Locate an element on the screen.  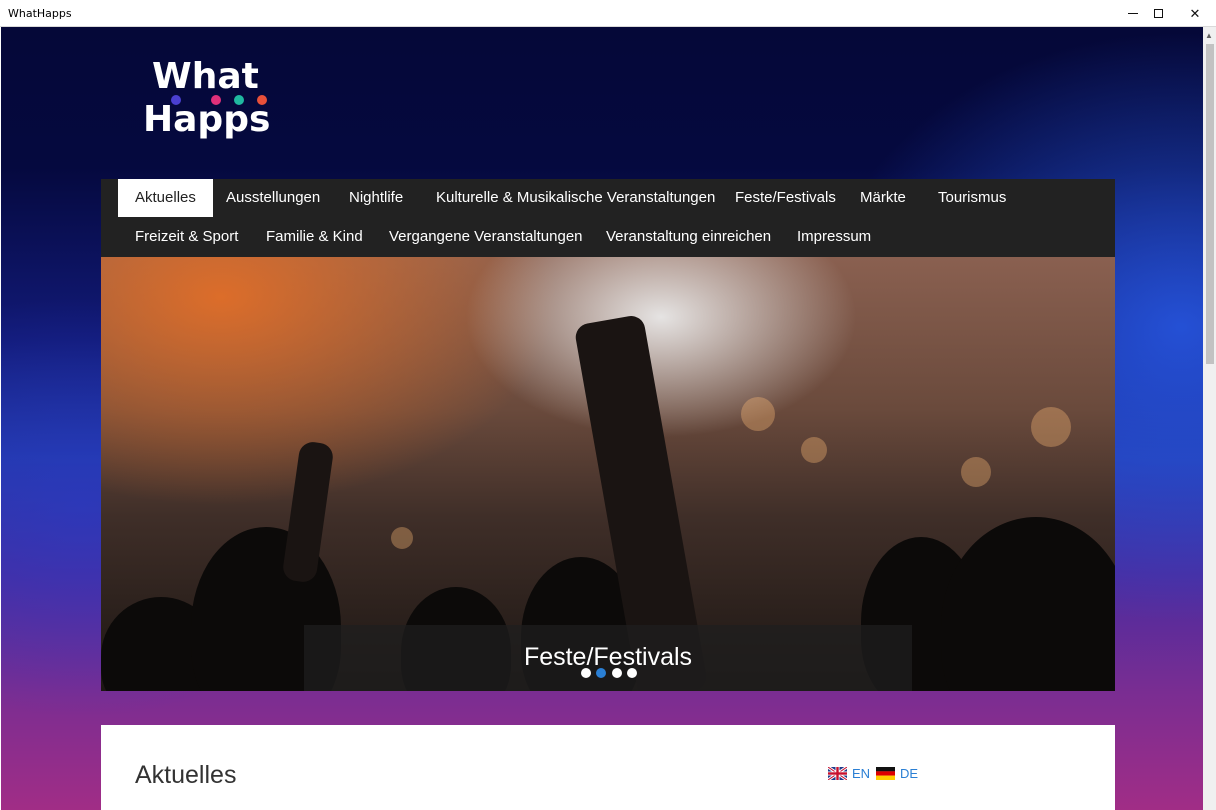
nav-item-nightlife: Nightlife is located at coordinates (376, 198).